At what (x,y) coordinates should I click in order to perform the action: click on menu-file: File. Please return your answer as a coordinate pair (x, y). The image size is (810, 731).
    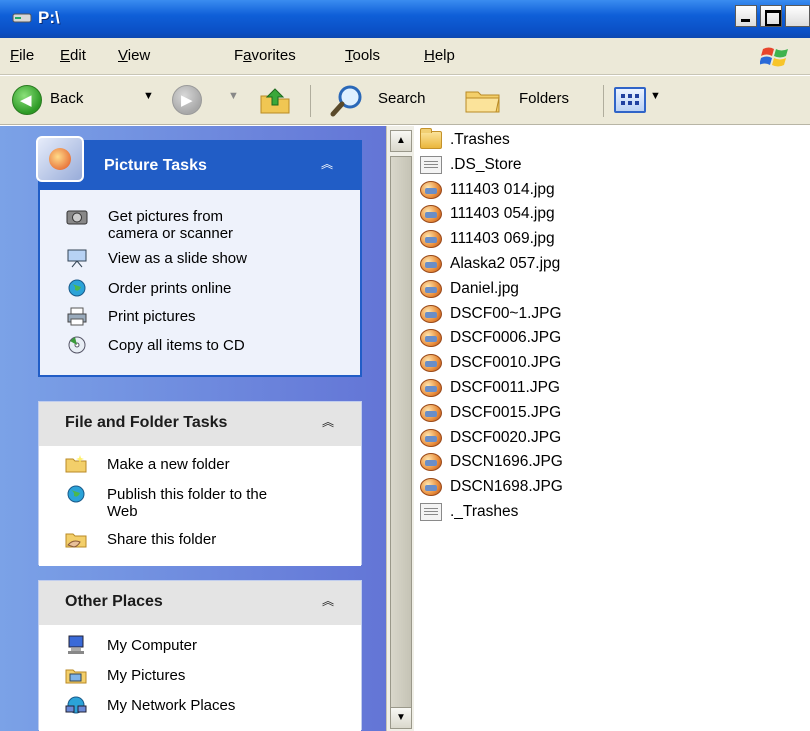
    Looking at the image, I should click on (22, 55).